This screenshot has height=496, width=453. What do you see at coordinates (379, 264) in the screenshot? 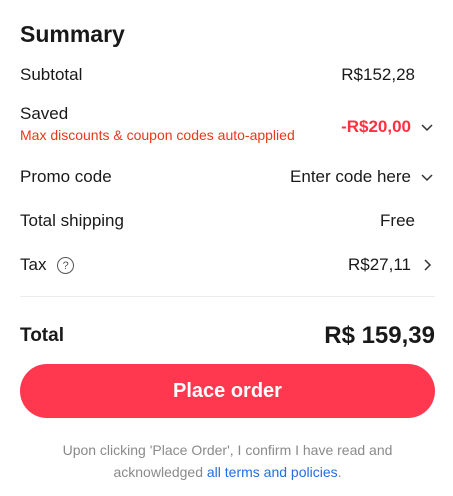
I see `tax-value: R$27,11` at bounding box center [379, 264].